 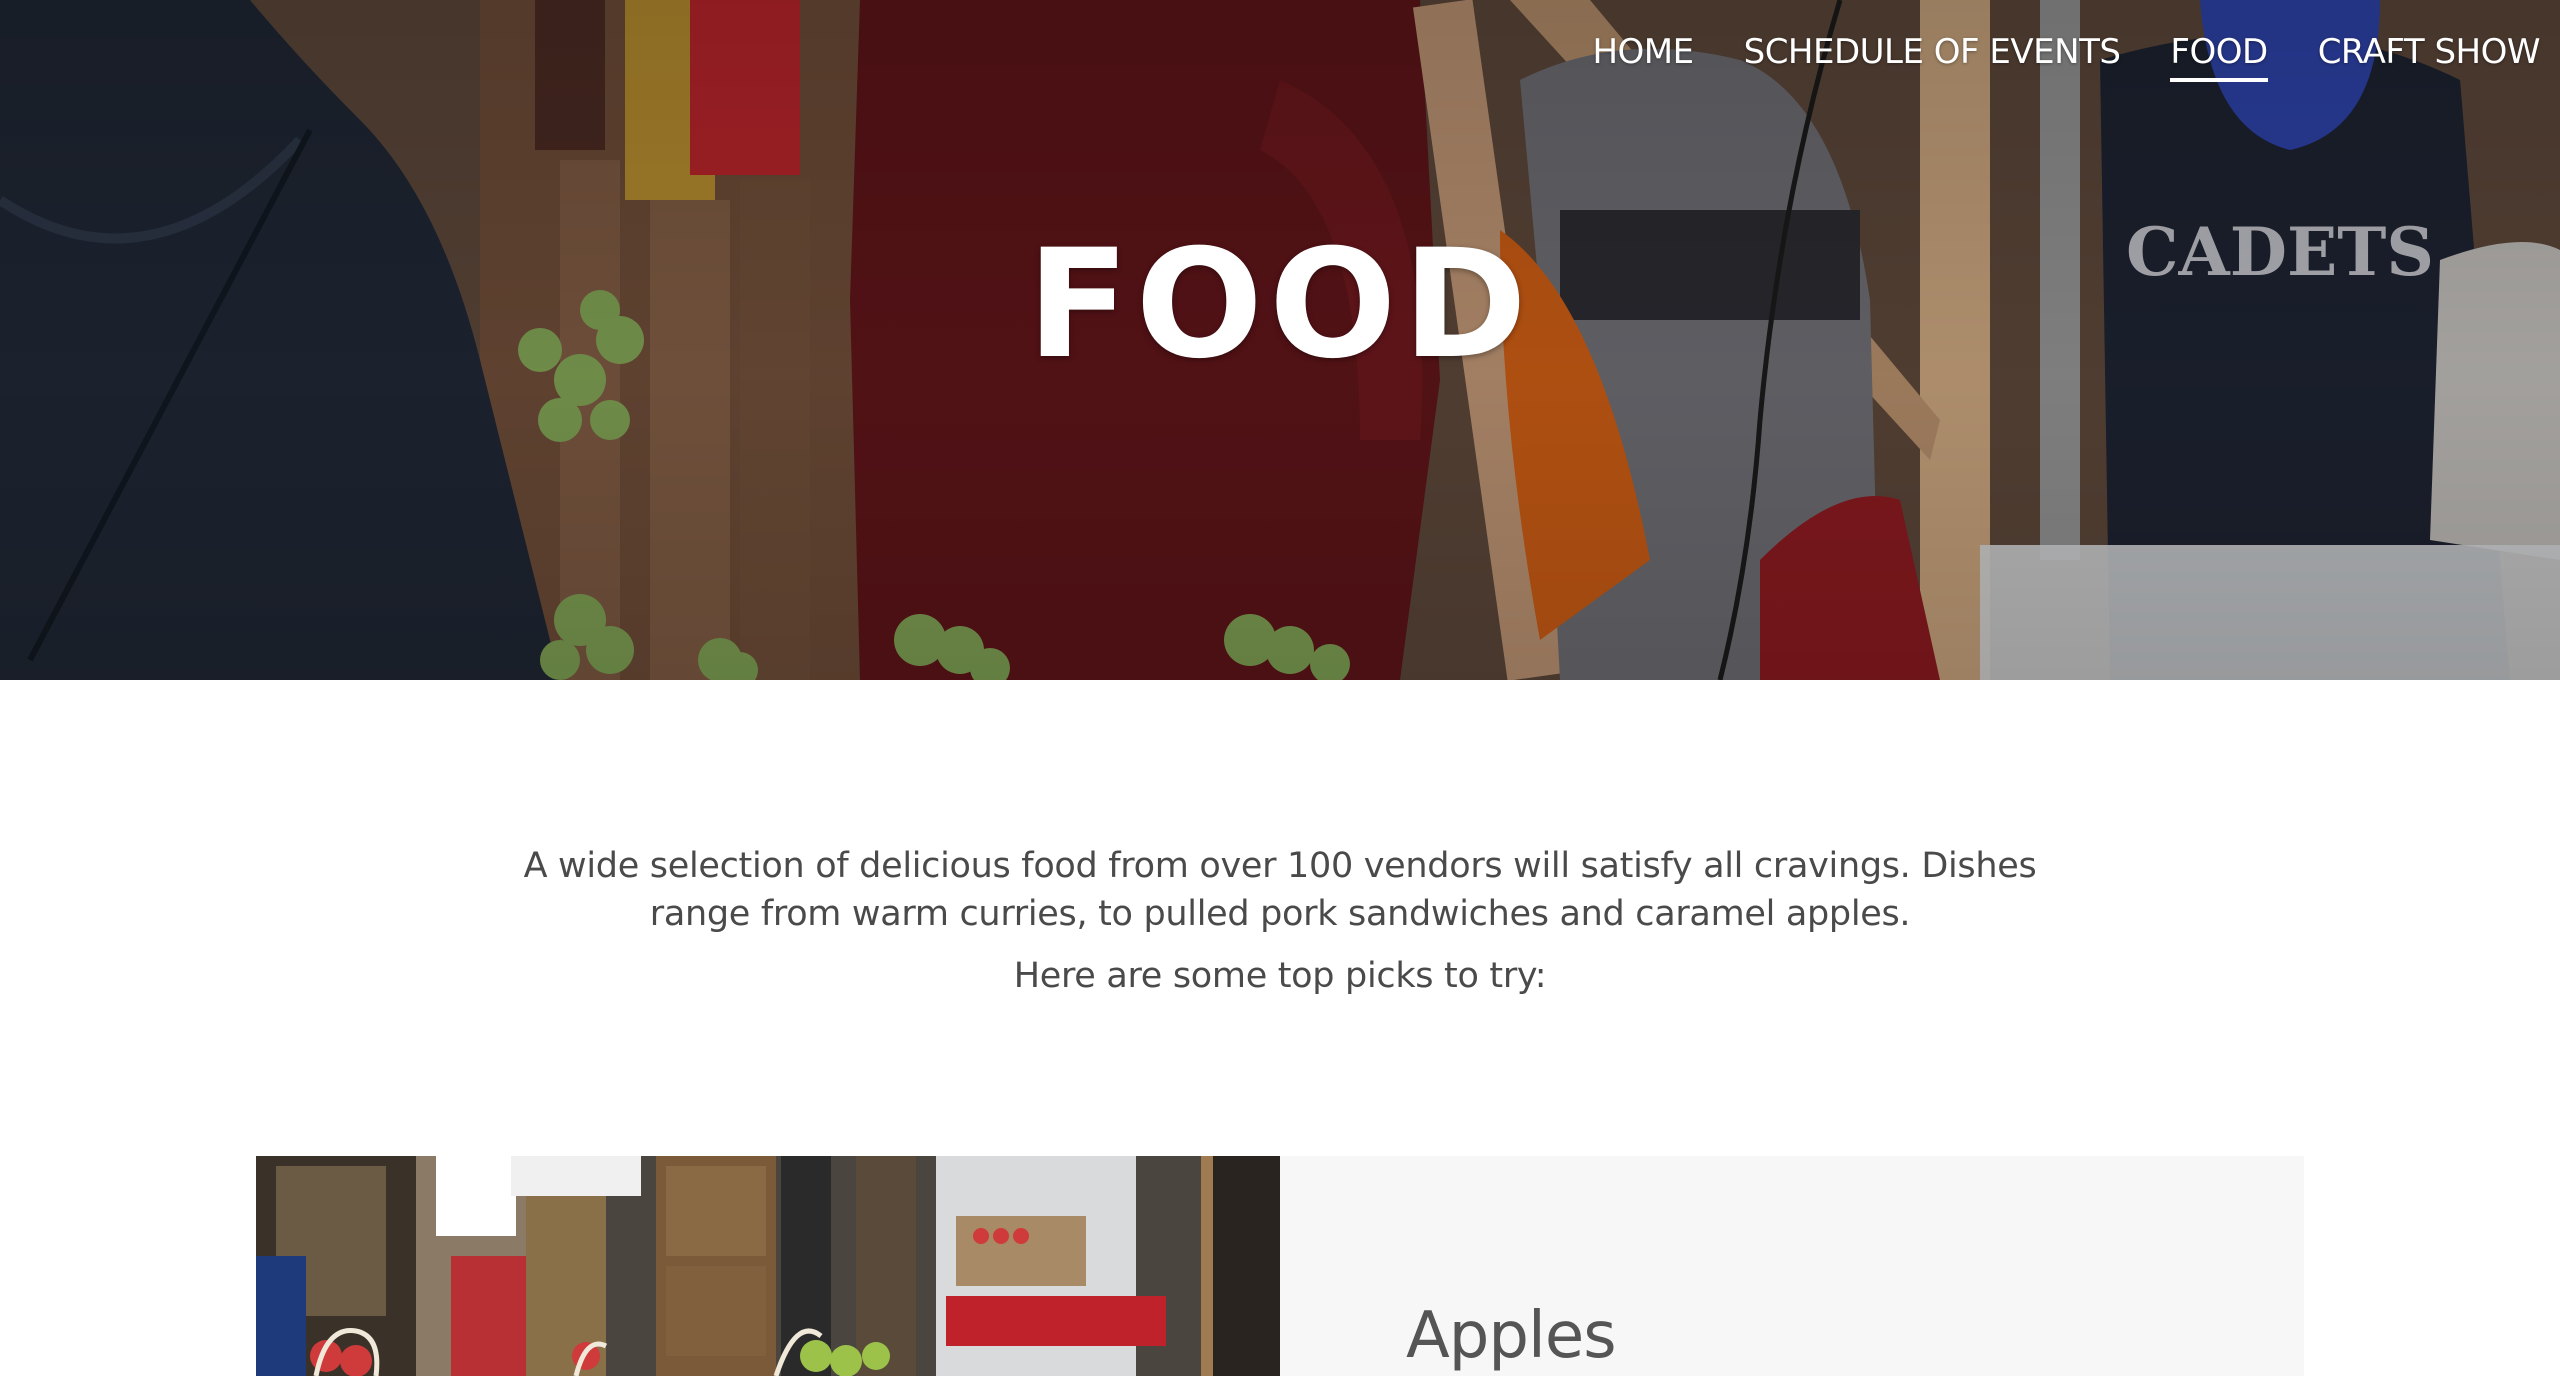 I want to click on nav-item-craft-show: CRAFT SHOW, so click(x=2429, y=52).